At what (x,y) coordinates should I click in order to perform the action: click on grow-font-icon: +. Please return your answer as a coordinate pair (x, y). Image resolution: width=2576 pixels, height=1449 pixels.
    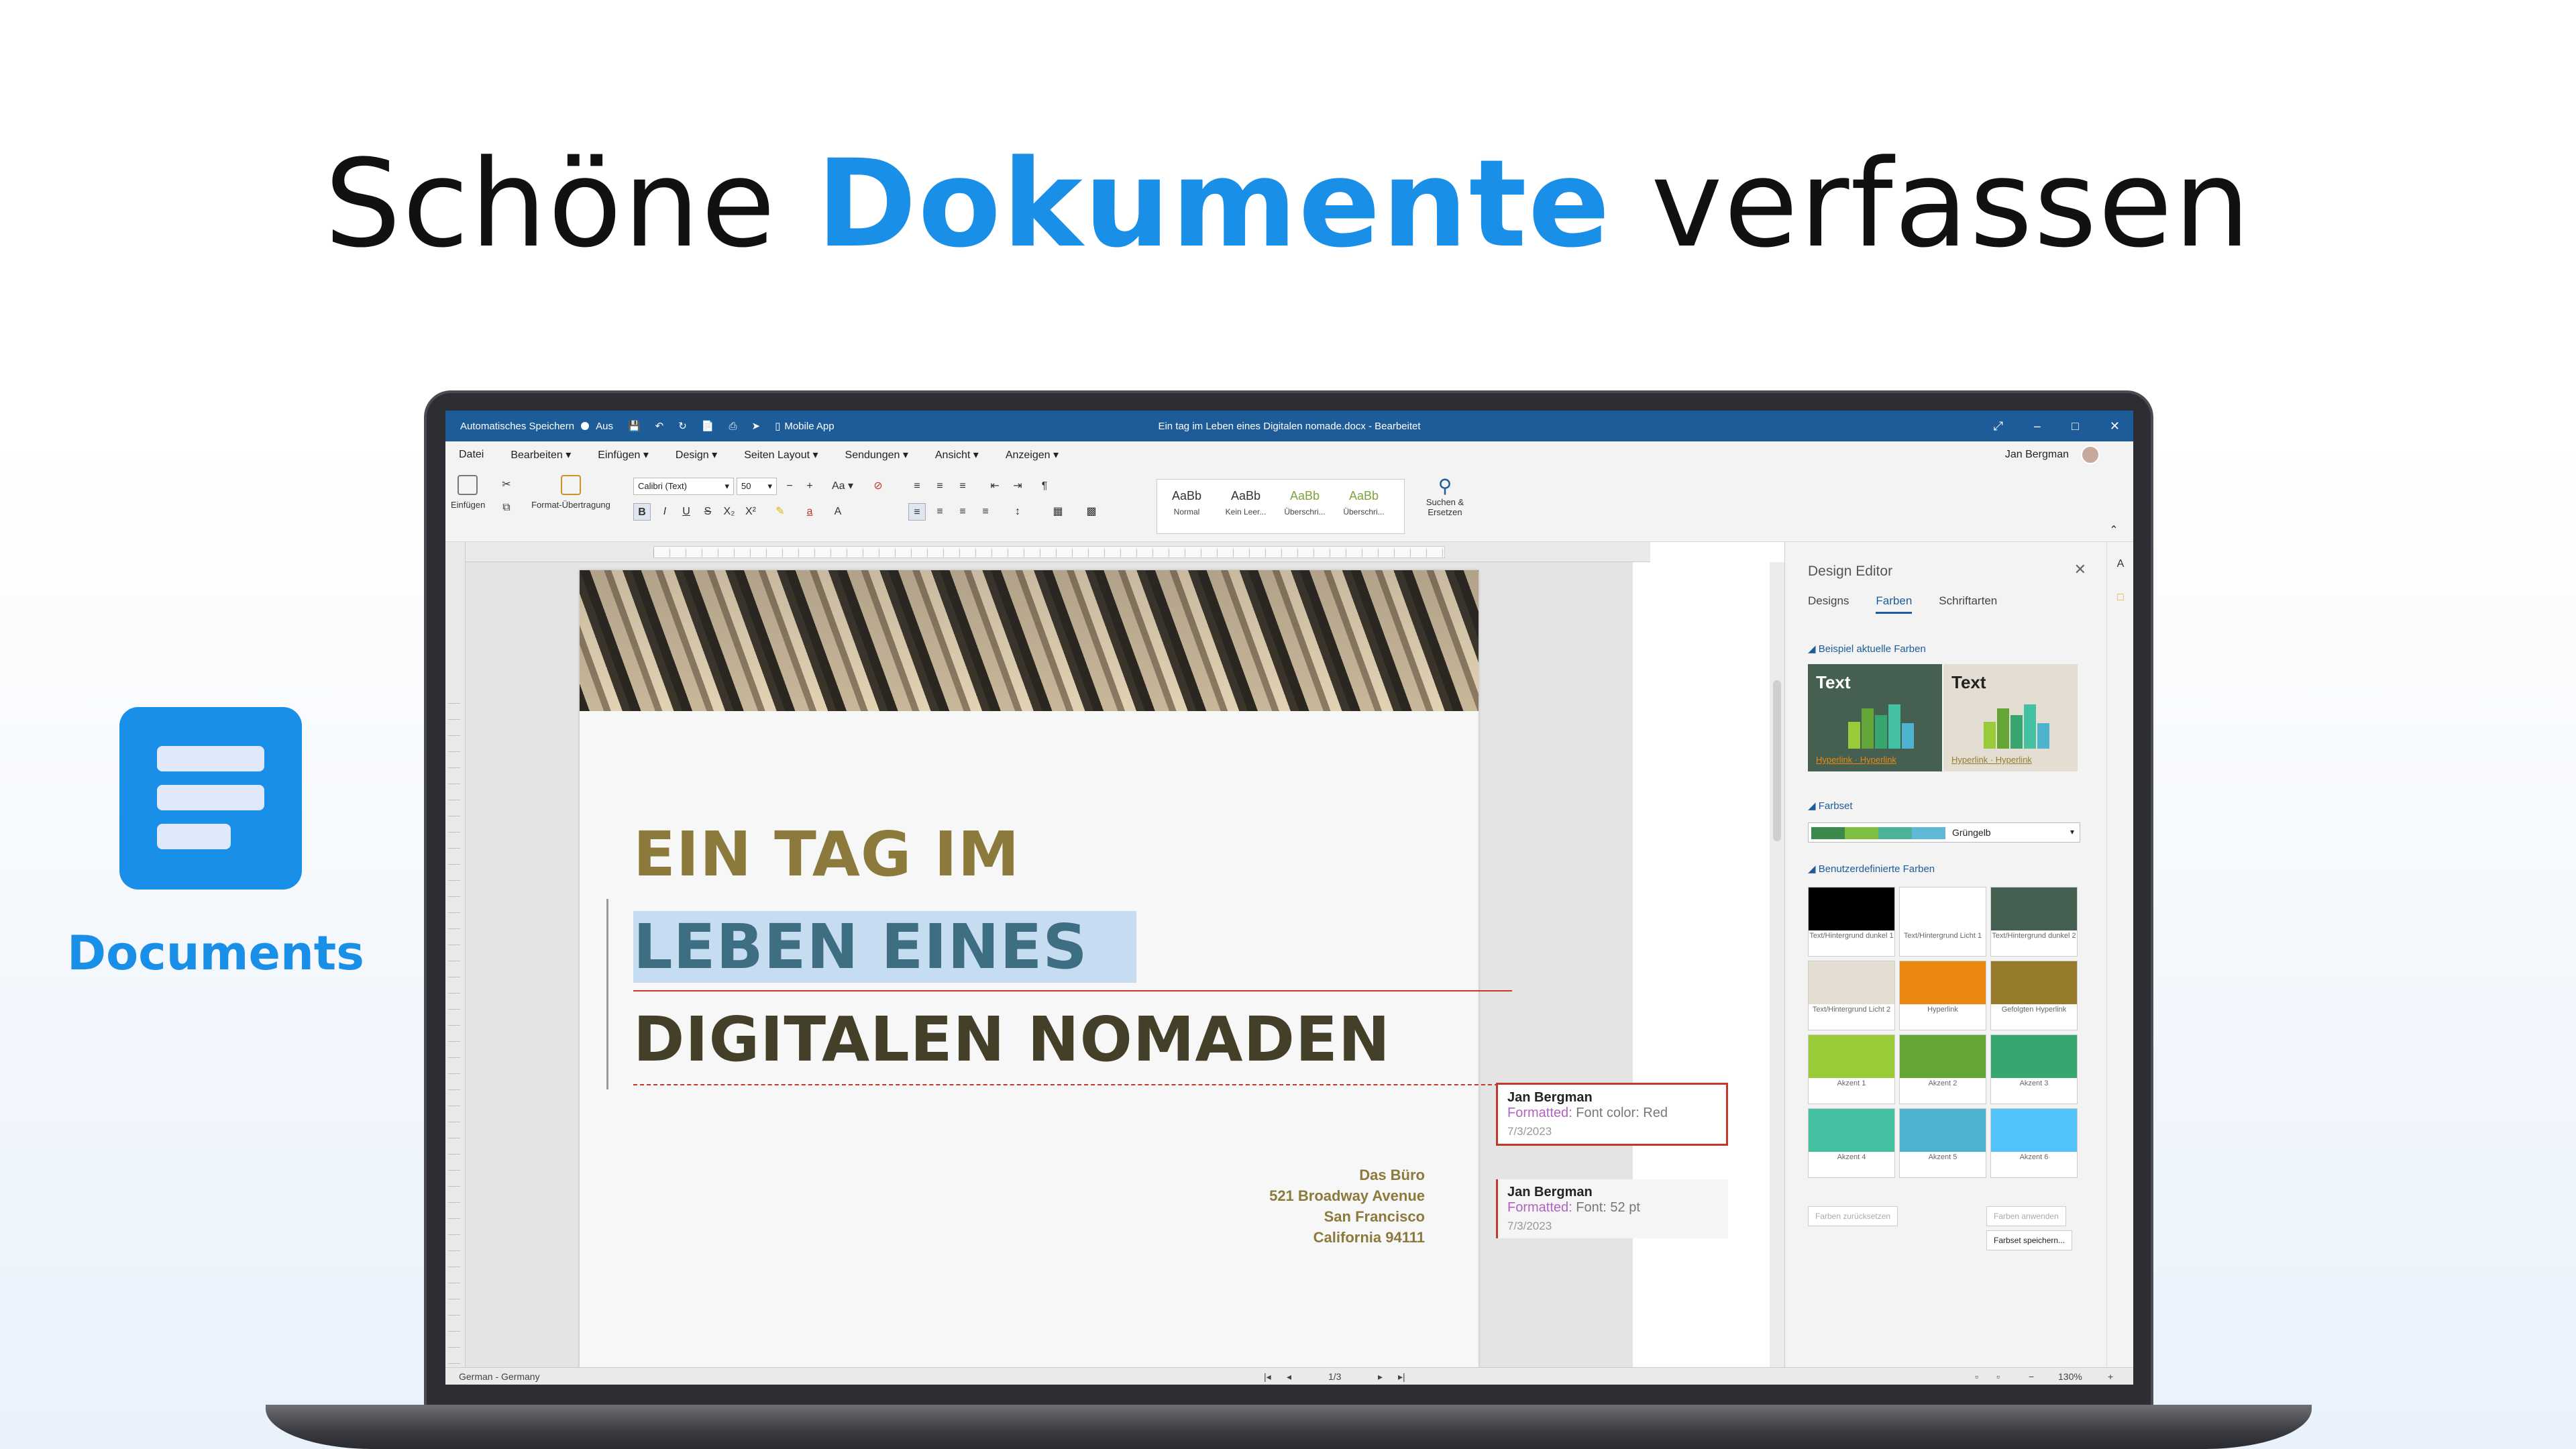
    Looking at the image, I should click on (809, 486).